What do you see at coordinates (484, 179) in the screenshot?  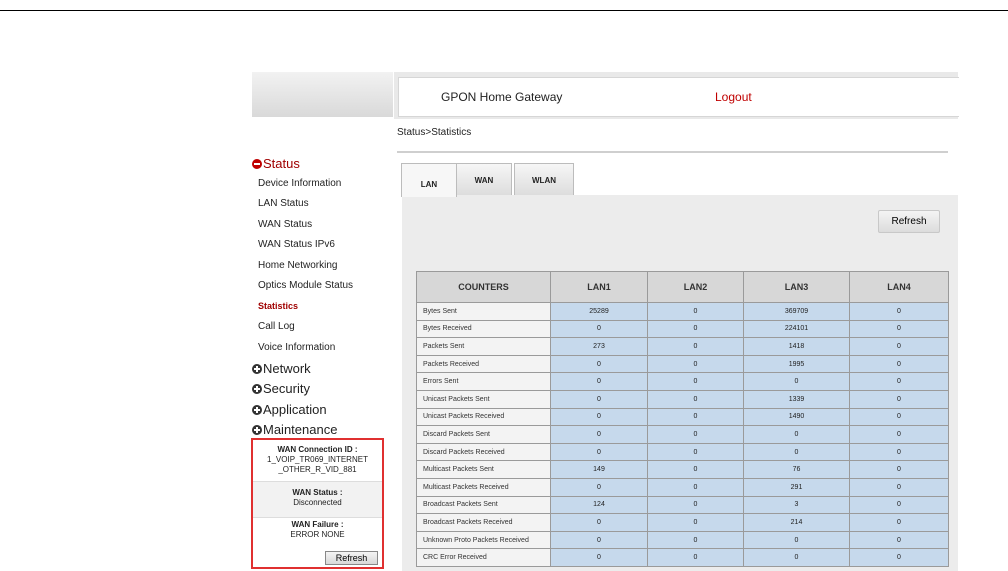 I see `tab-wan: WAN` at bounding box center [484, 179].